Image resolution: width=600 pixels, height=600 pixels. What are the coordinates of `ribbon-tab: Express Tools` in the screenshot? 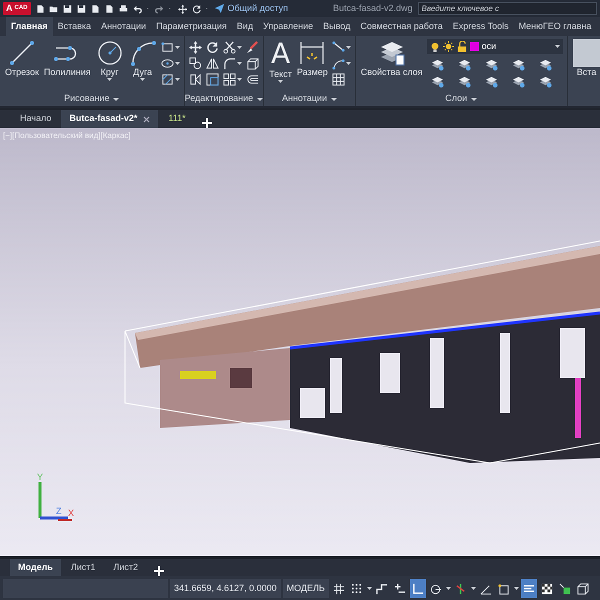 It's located at (481, 26).